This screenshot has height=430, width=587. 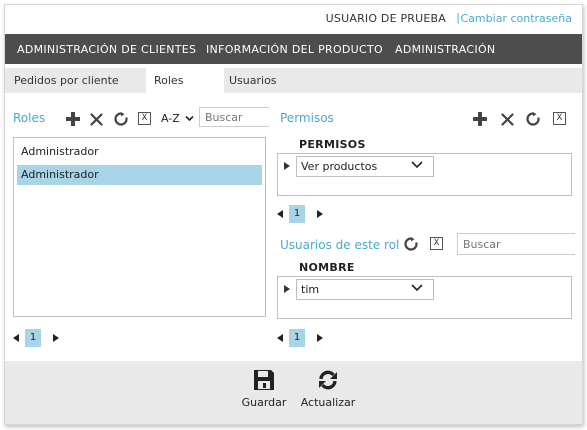 What do you see at coordinates (264, 402) in the screenshot?
I see `save-label: Guardar` at bounding box center [264, 402].